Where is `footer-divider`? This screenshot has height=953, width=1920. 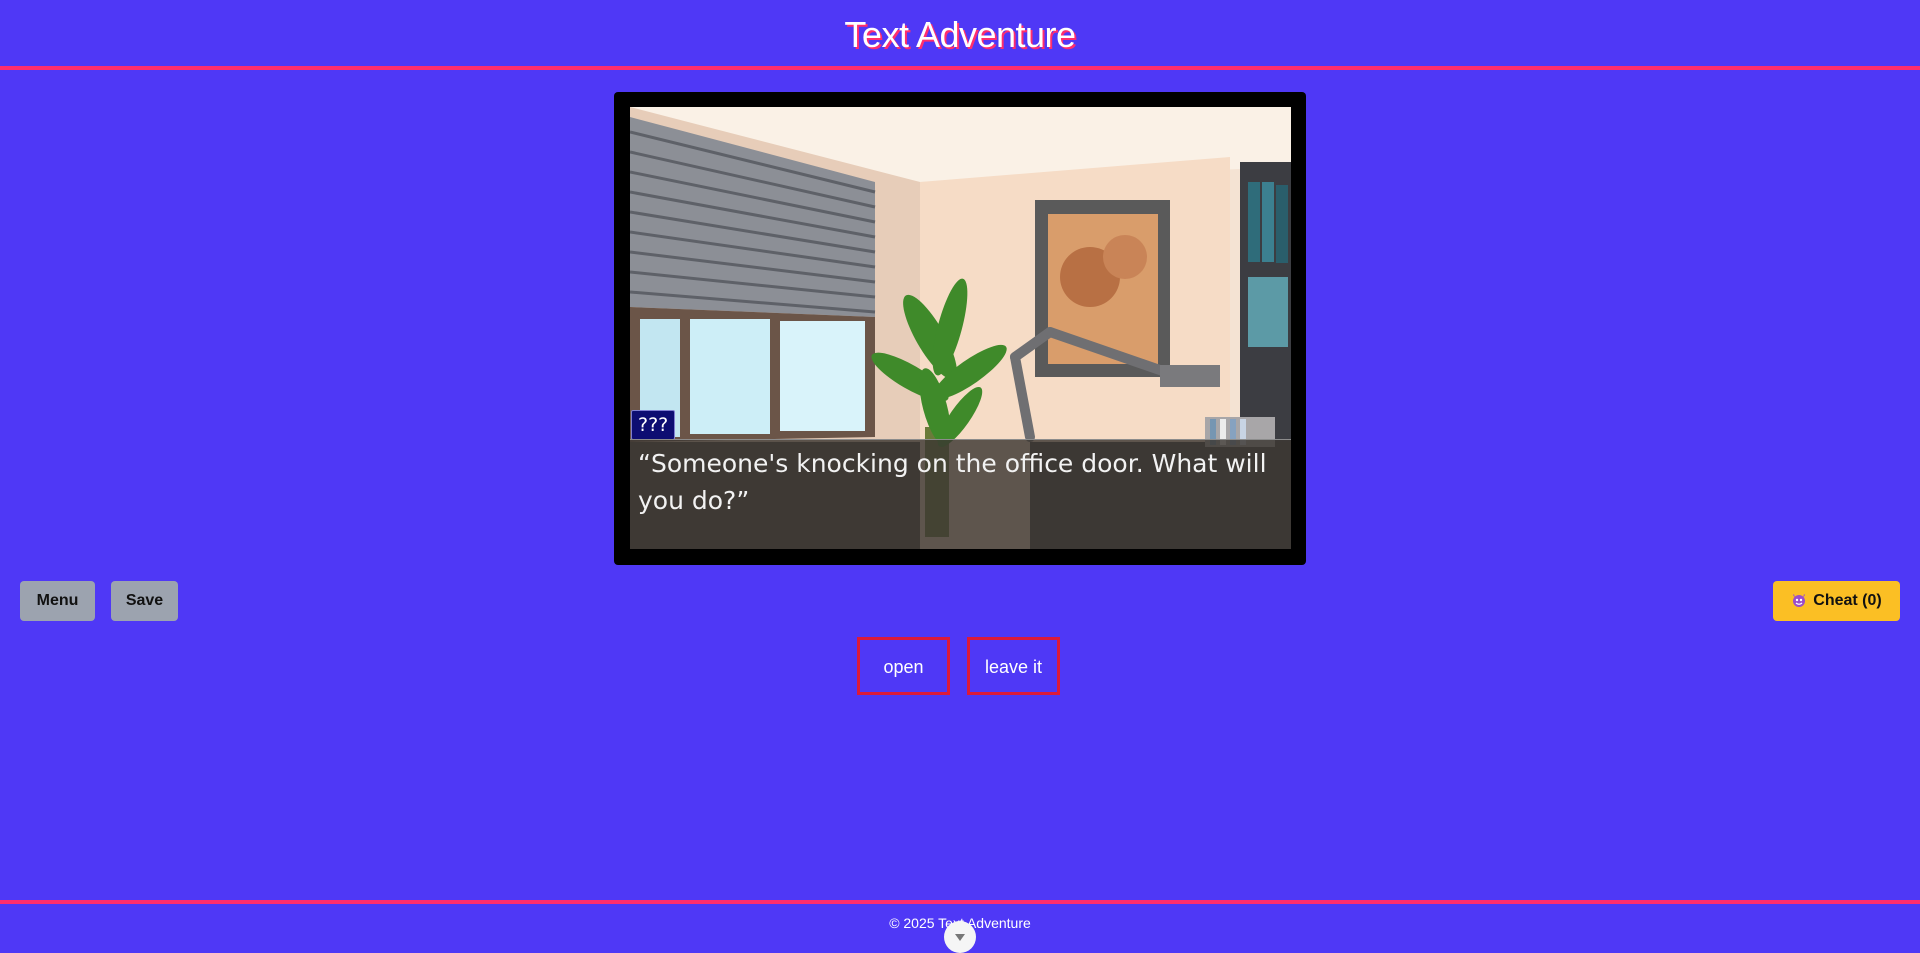
footer-divider is located at coordinates (960, 902).